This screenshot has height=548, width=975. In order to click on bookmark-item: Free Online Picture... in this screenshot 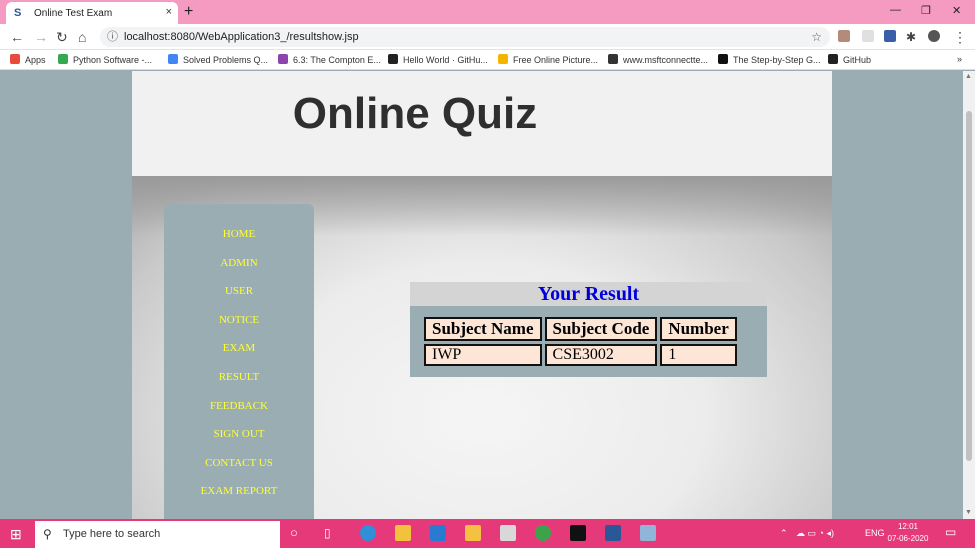, I will do `click(548, 59)`.